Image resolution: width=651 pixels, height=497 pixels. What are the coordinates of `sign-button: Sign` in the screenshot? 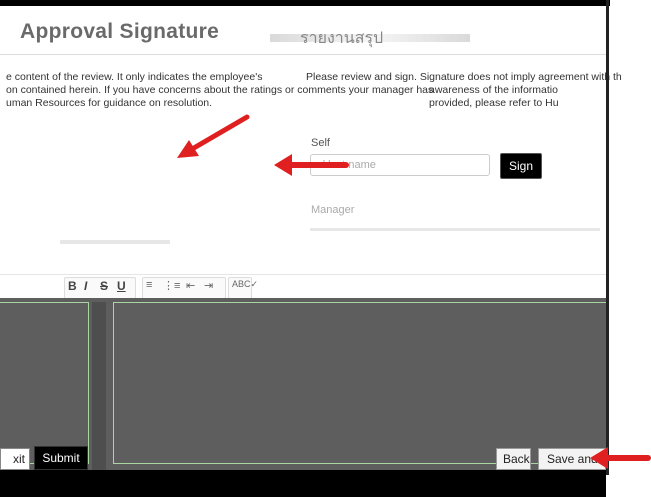 It's located at (521, 166).